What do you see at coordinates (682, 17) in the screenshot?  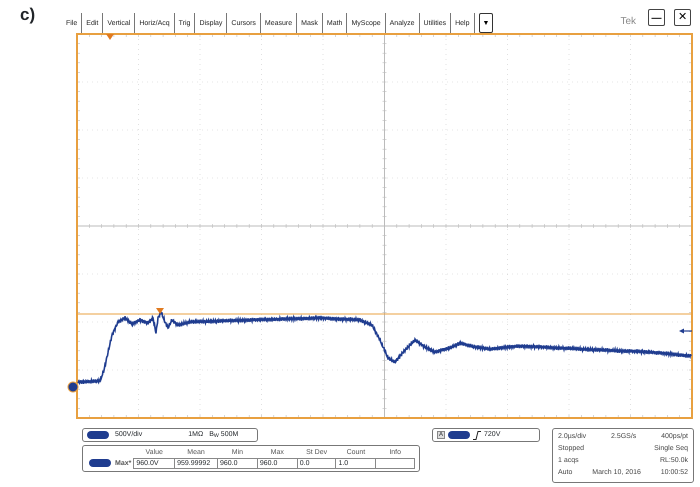 I see `close-button: ✕` at bounding box center [682, 17].